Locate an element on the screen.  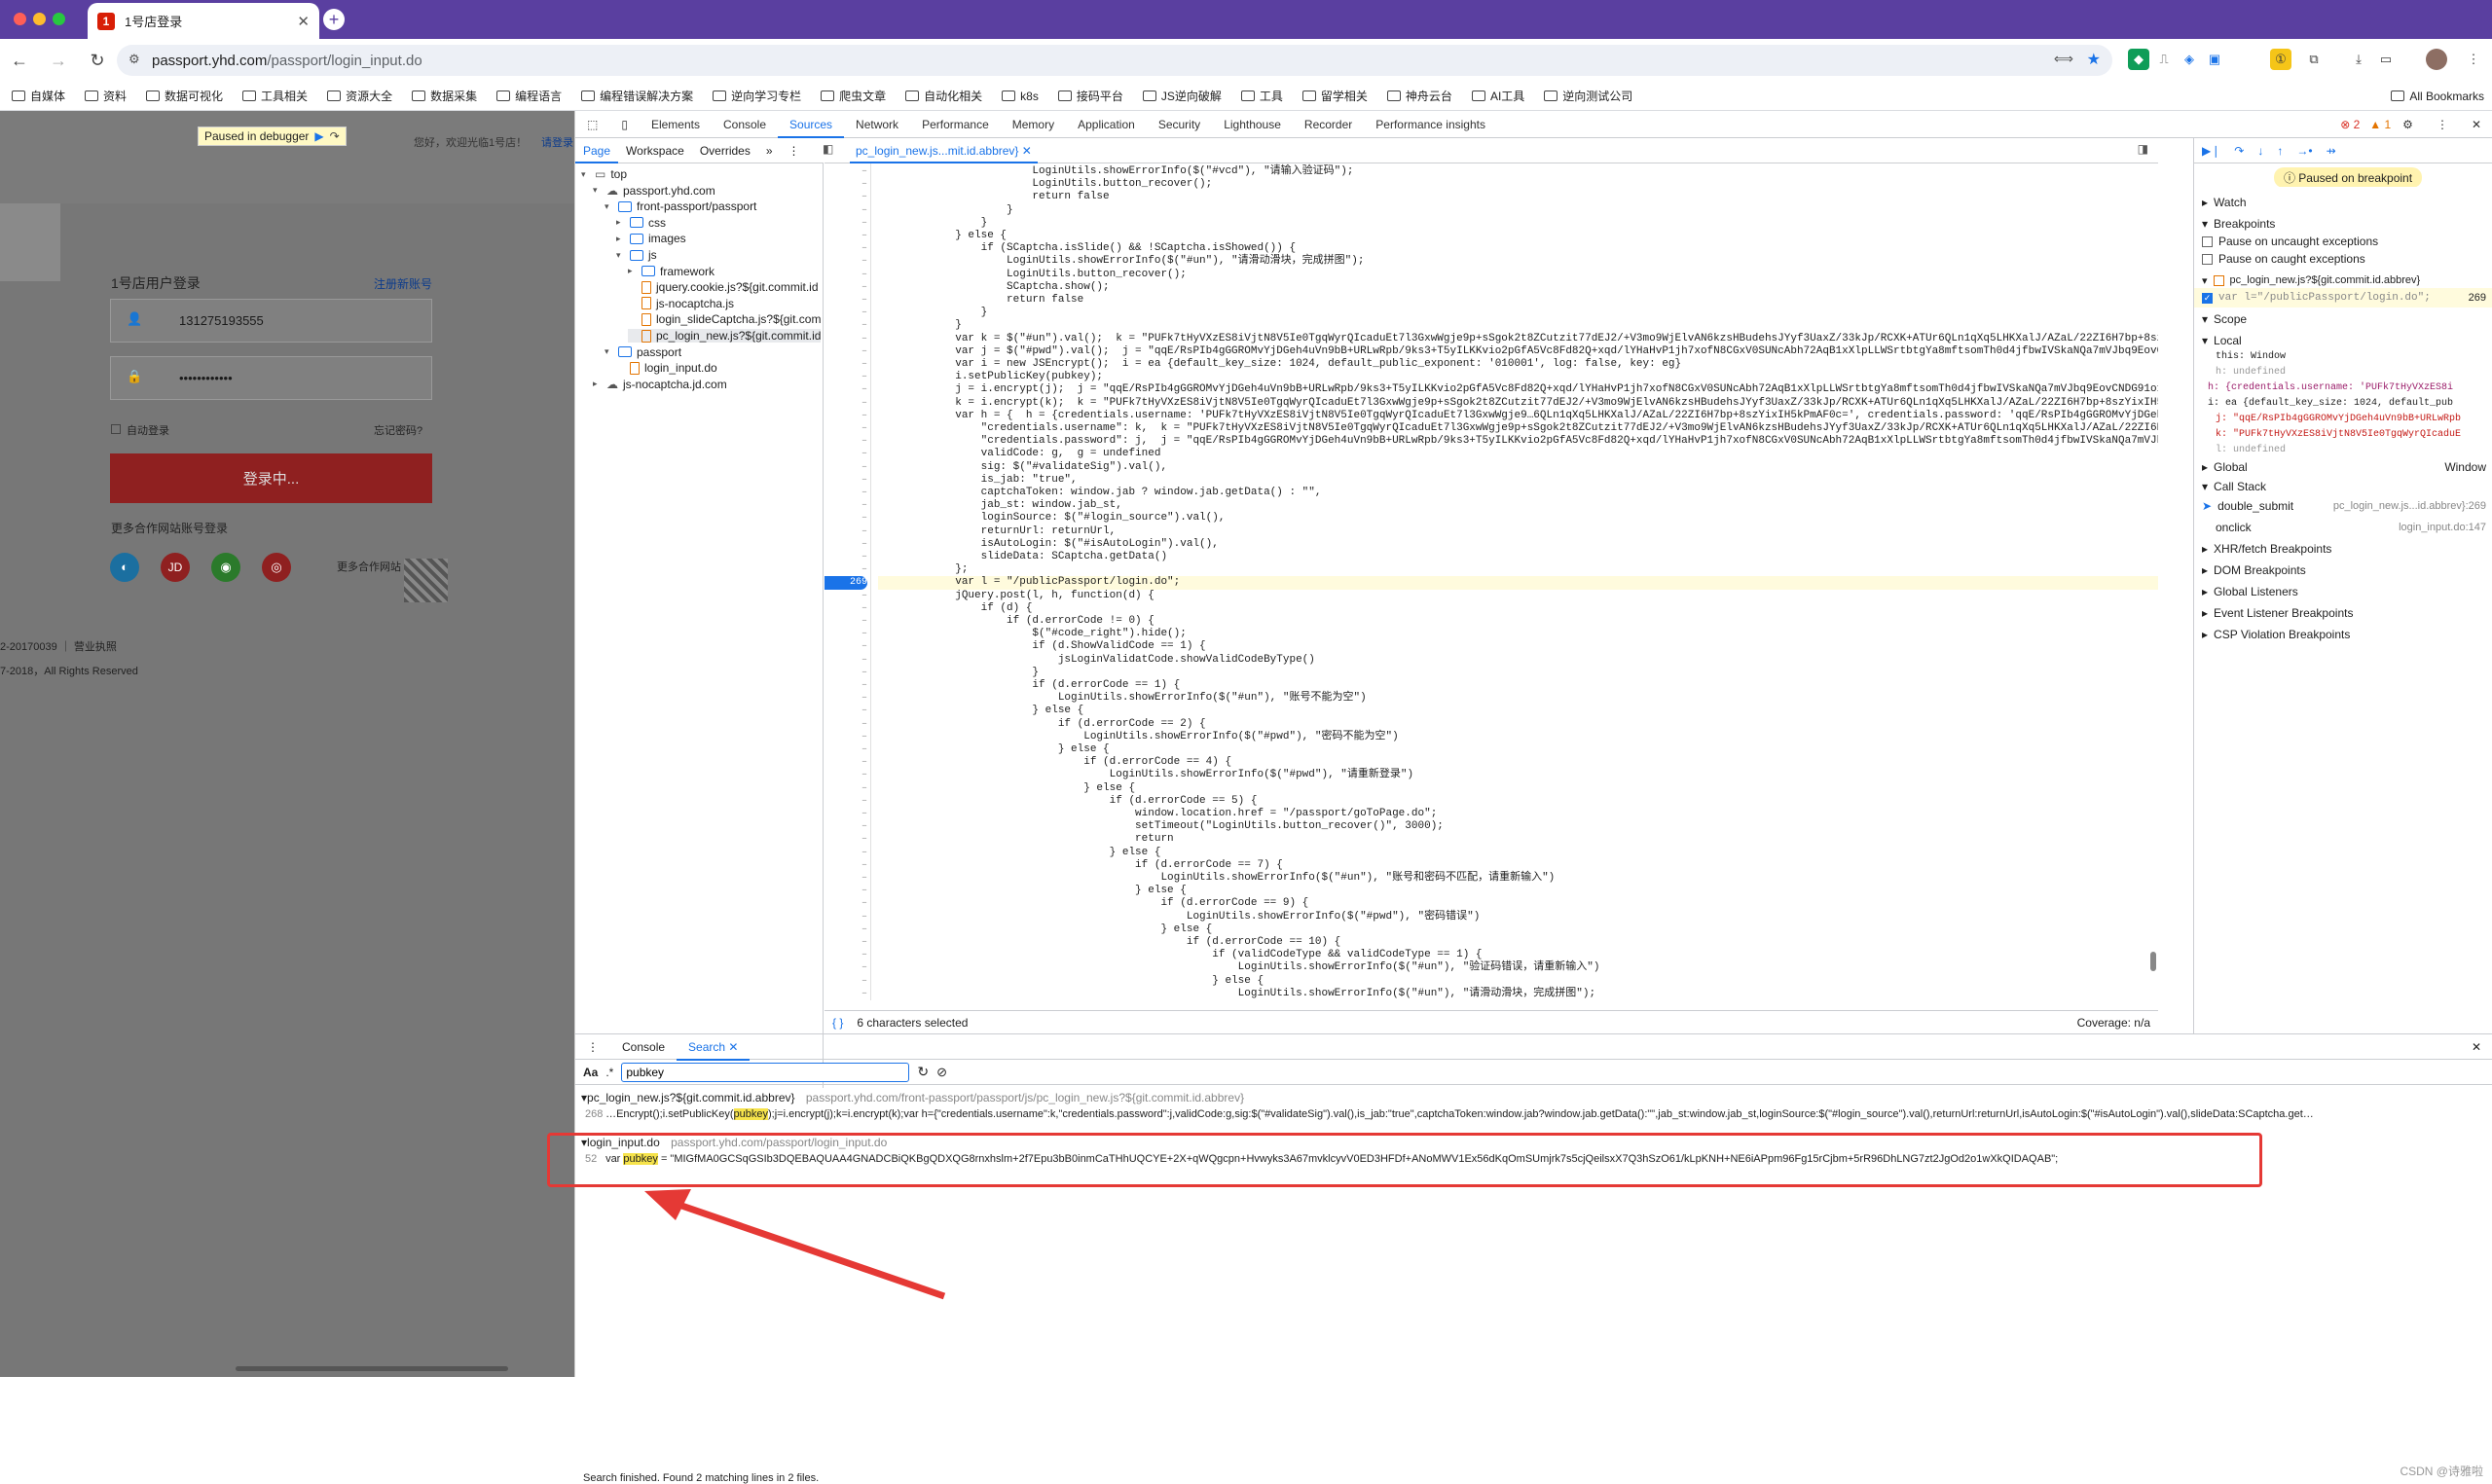
bookmark-item: 自媒体 is located at coordinates (38, 96).